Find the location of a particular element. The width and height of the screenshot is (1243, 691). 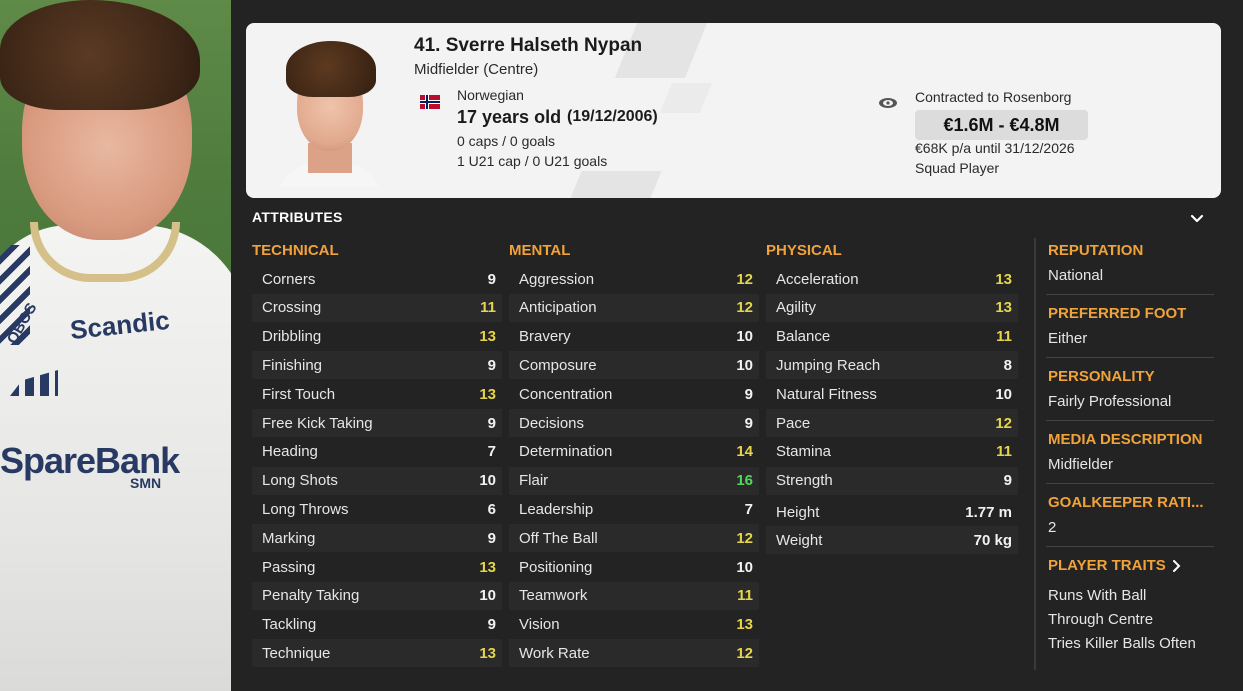

technical-attribute-row: Long Throws 6 is located at coordinates (377, 509).